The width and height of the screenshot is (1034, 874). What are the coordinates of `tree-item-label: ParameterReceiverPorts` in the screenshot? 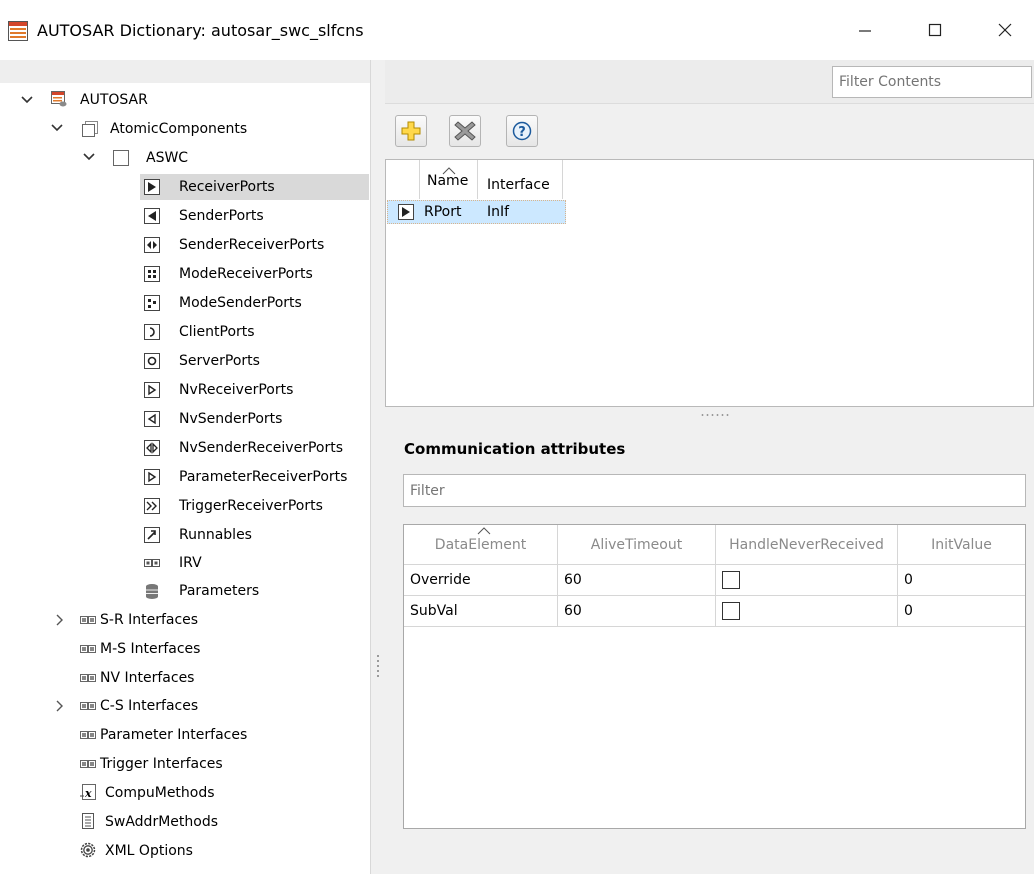 It's located at (263, 477).